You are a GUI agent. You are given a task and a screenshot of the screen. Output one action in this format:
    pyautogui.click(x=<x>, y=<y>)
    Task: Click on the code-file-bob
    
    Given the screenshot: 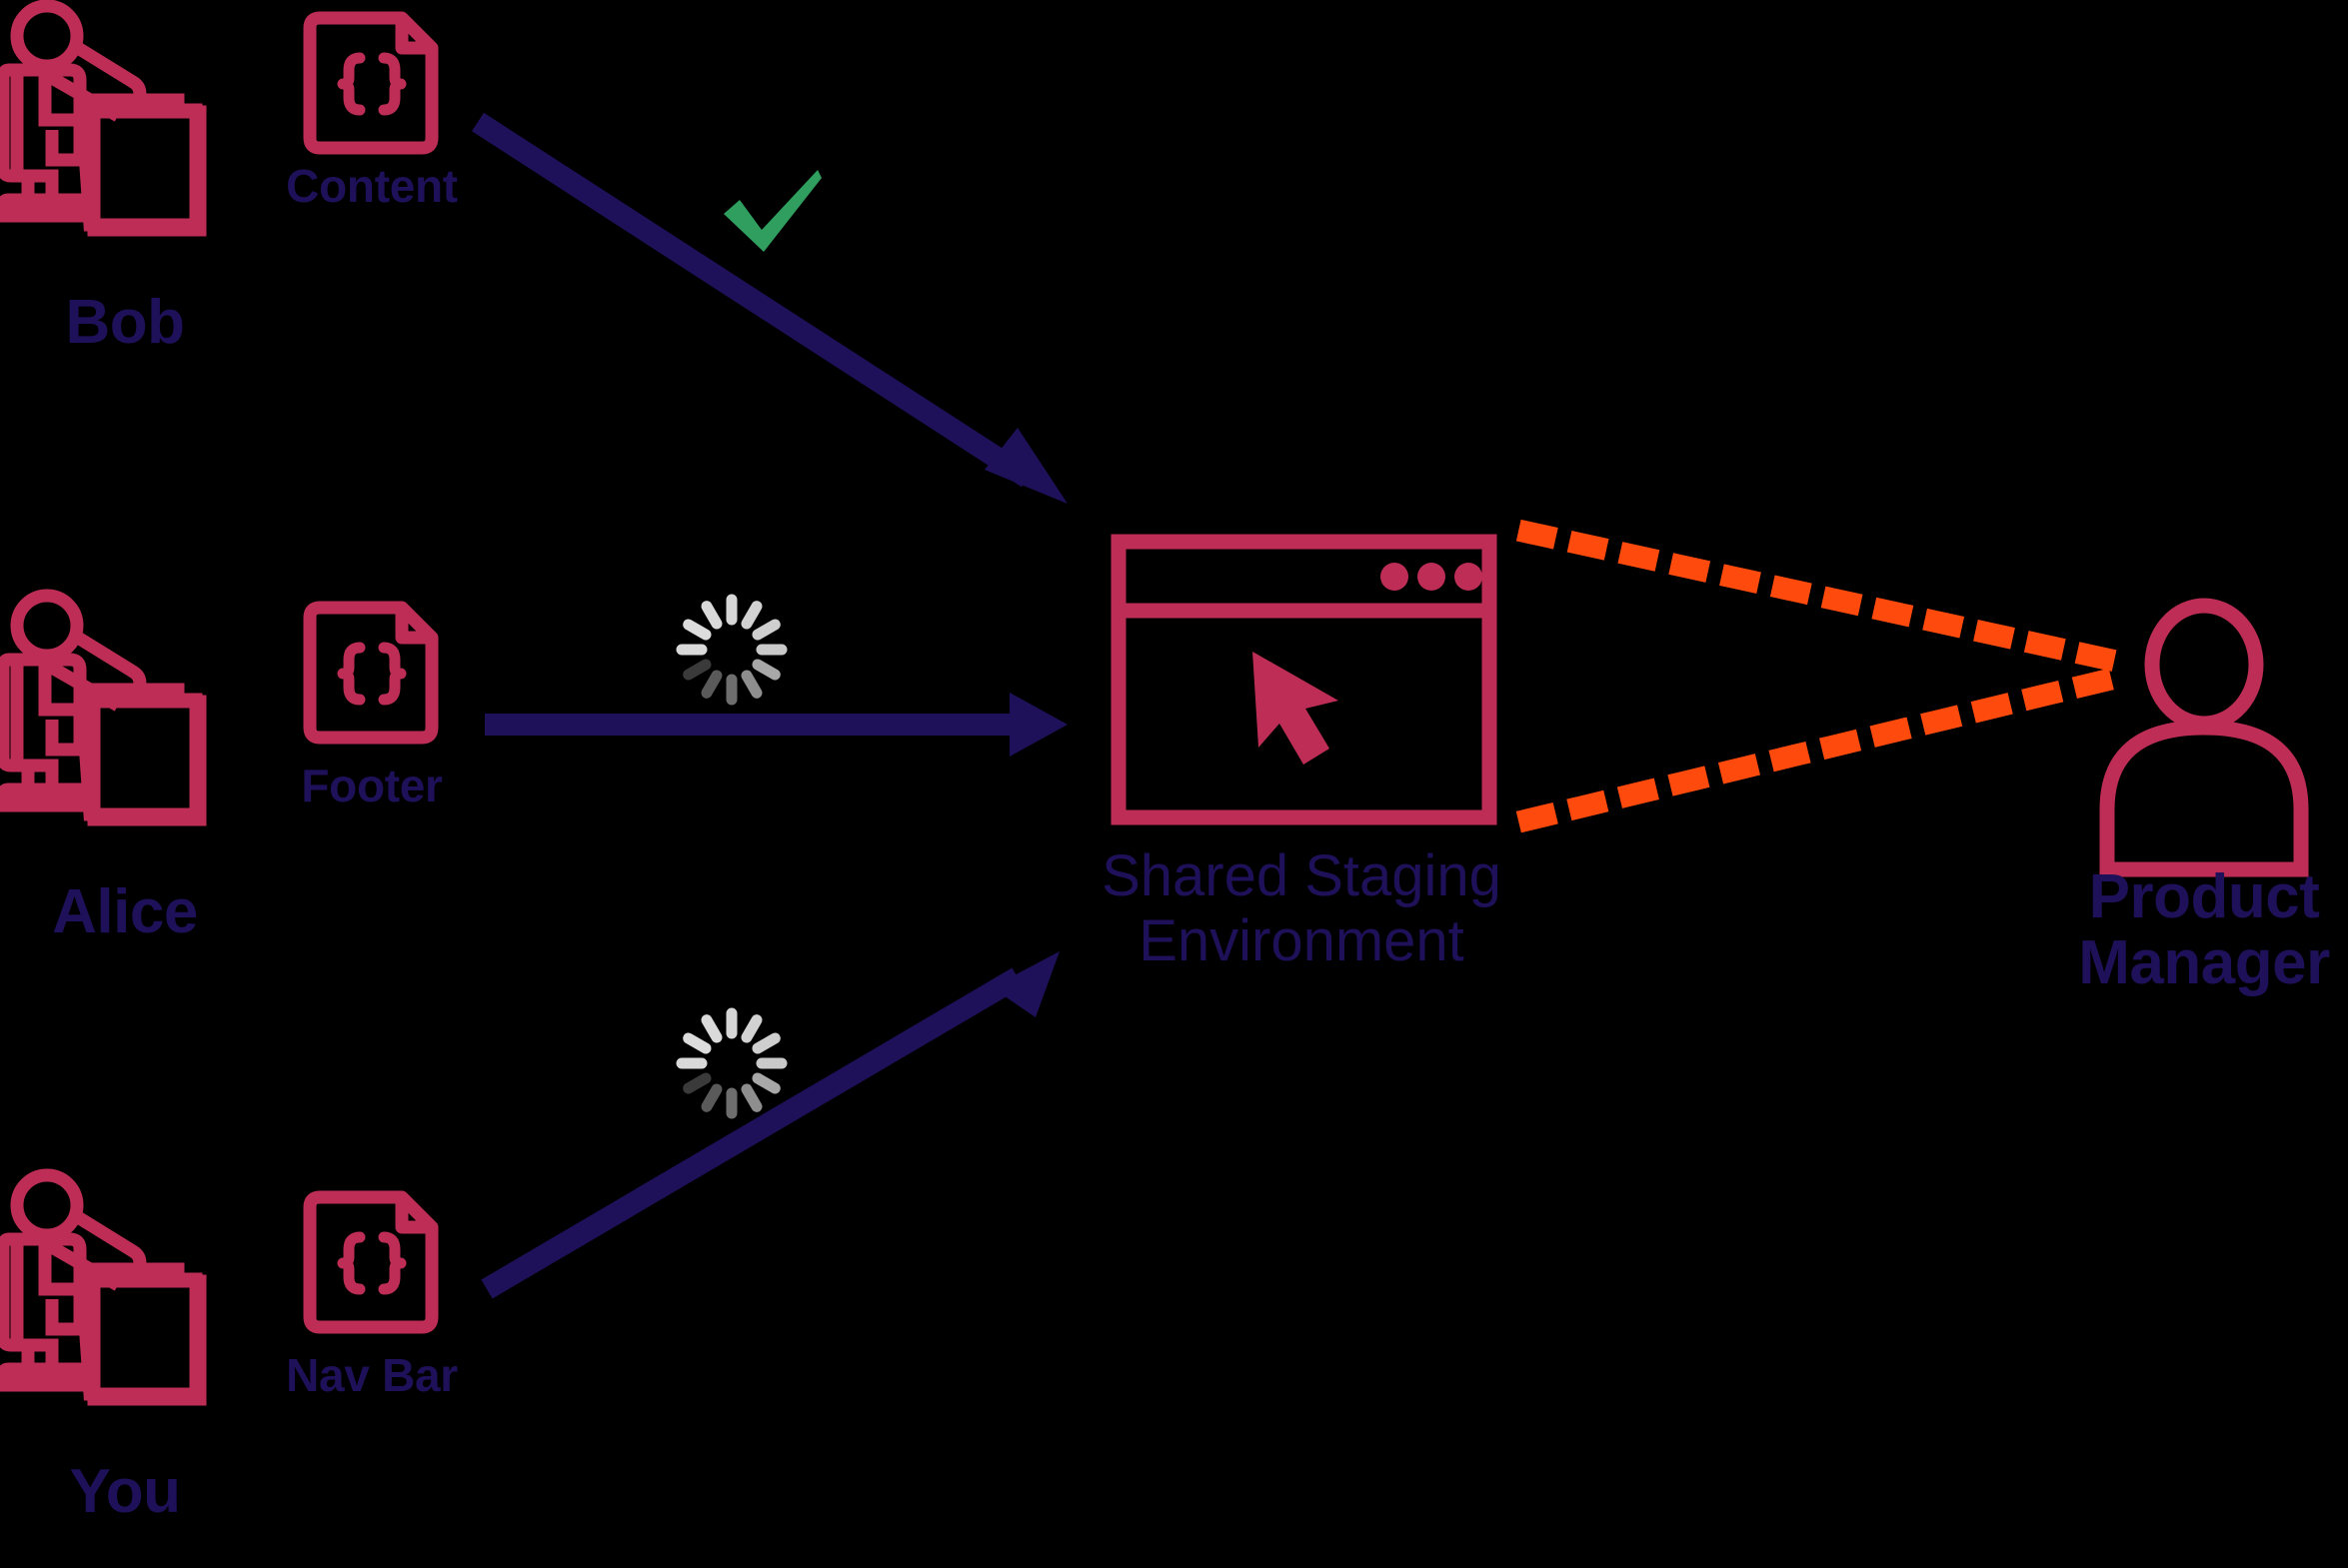 What is the action you would take?
    pyautogui.click(x=372, y=83)
    